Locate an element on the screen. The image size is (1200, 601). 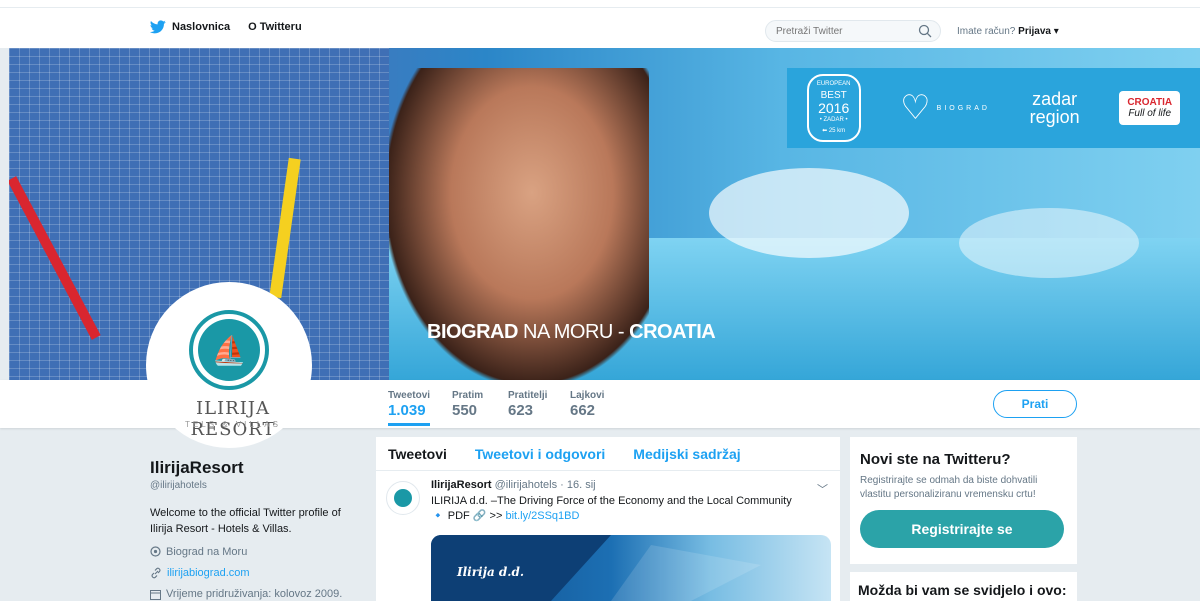
profile-joined-text: Vrijeme pridruživanja: kolovoz 2009. is located at coordinates (254, 594).